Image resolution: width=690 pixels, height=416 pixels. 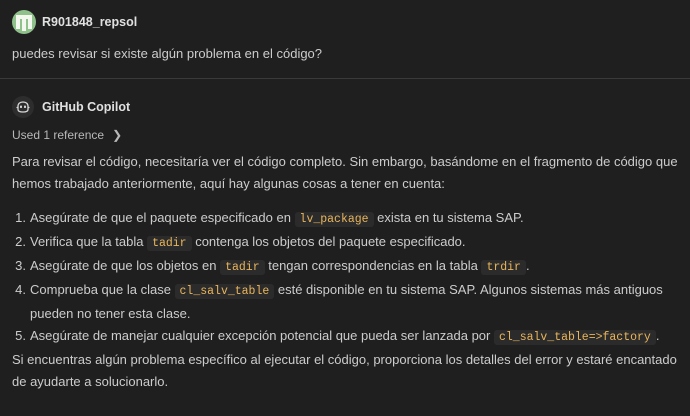 What do you see at coordinates (503, 267) in the screenshot?
I see `inline-code: trdir` at bounding box center [503, 267].